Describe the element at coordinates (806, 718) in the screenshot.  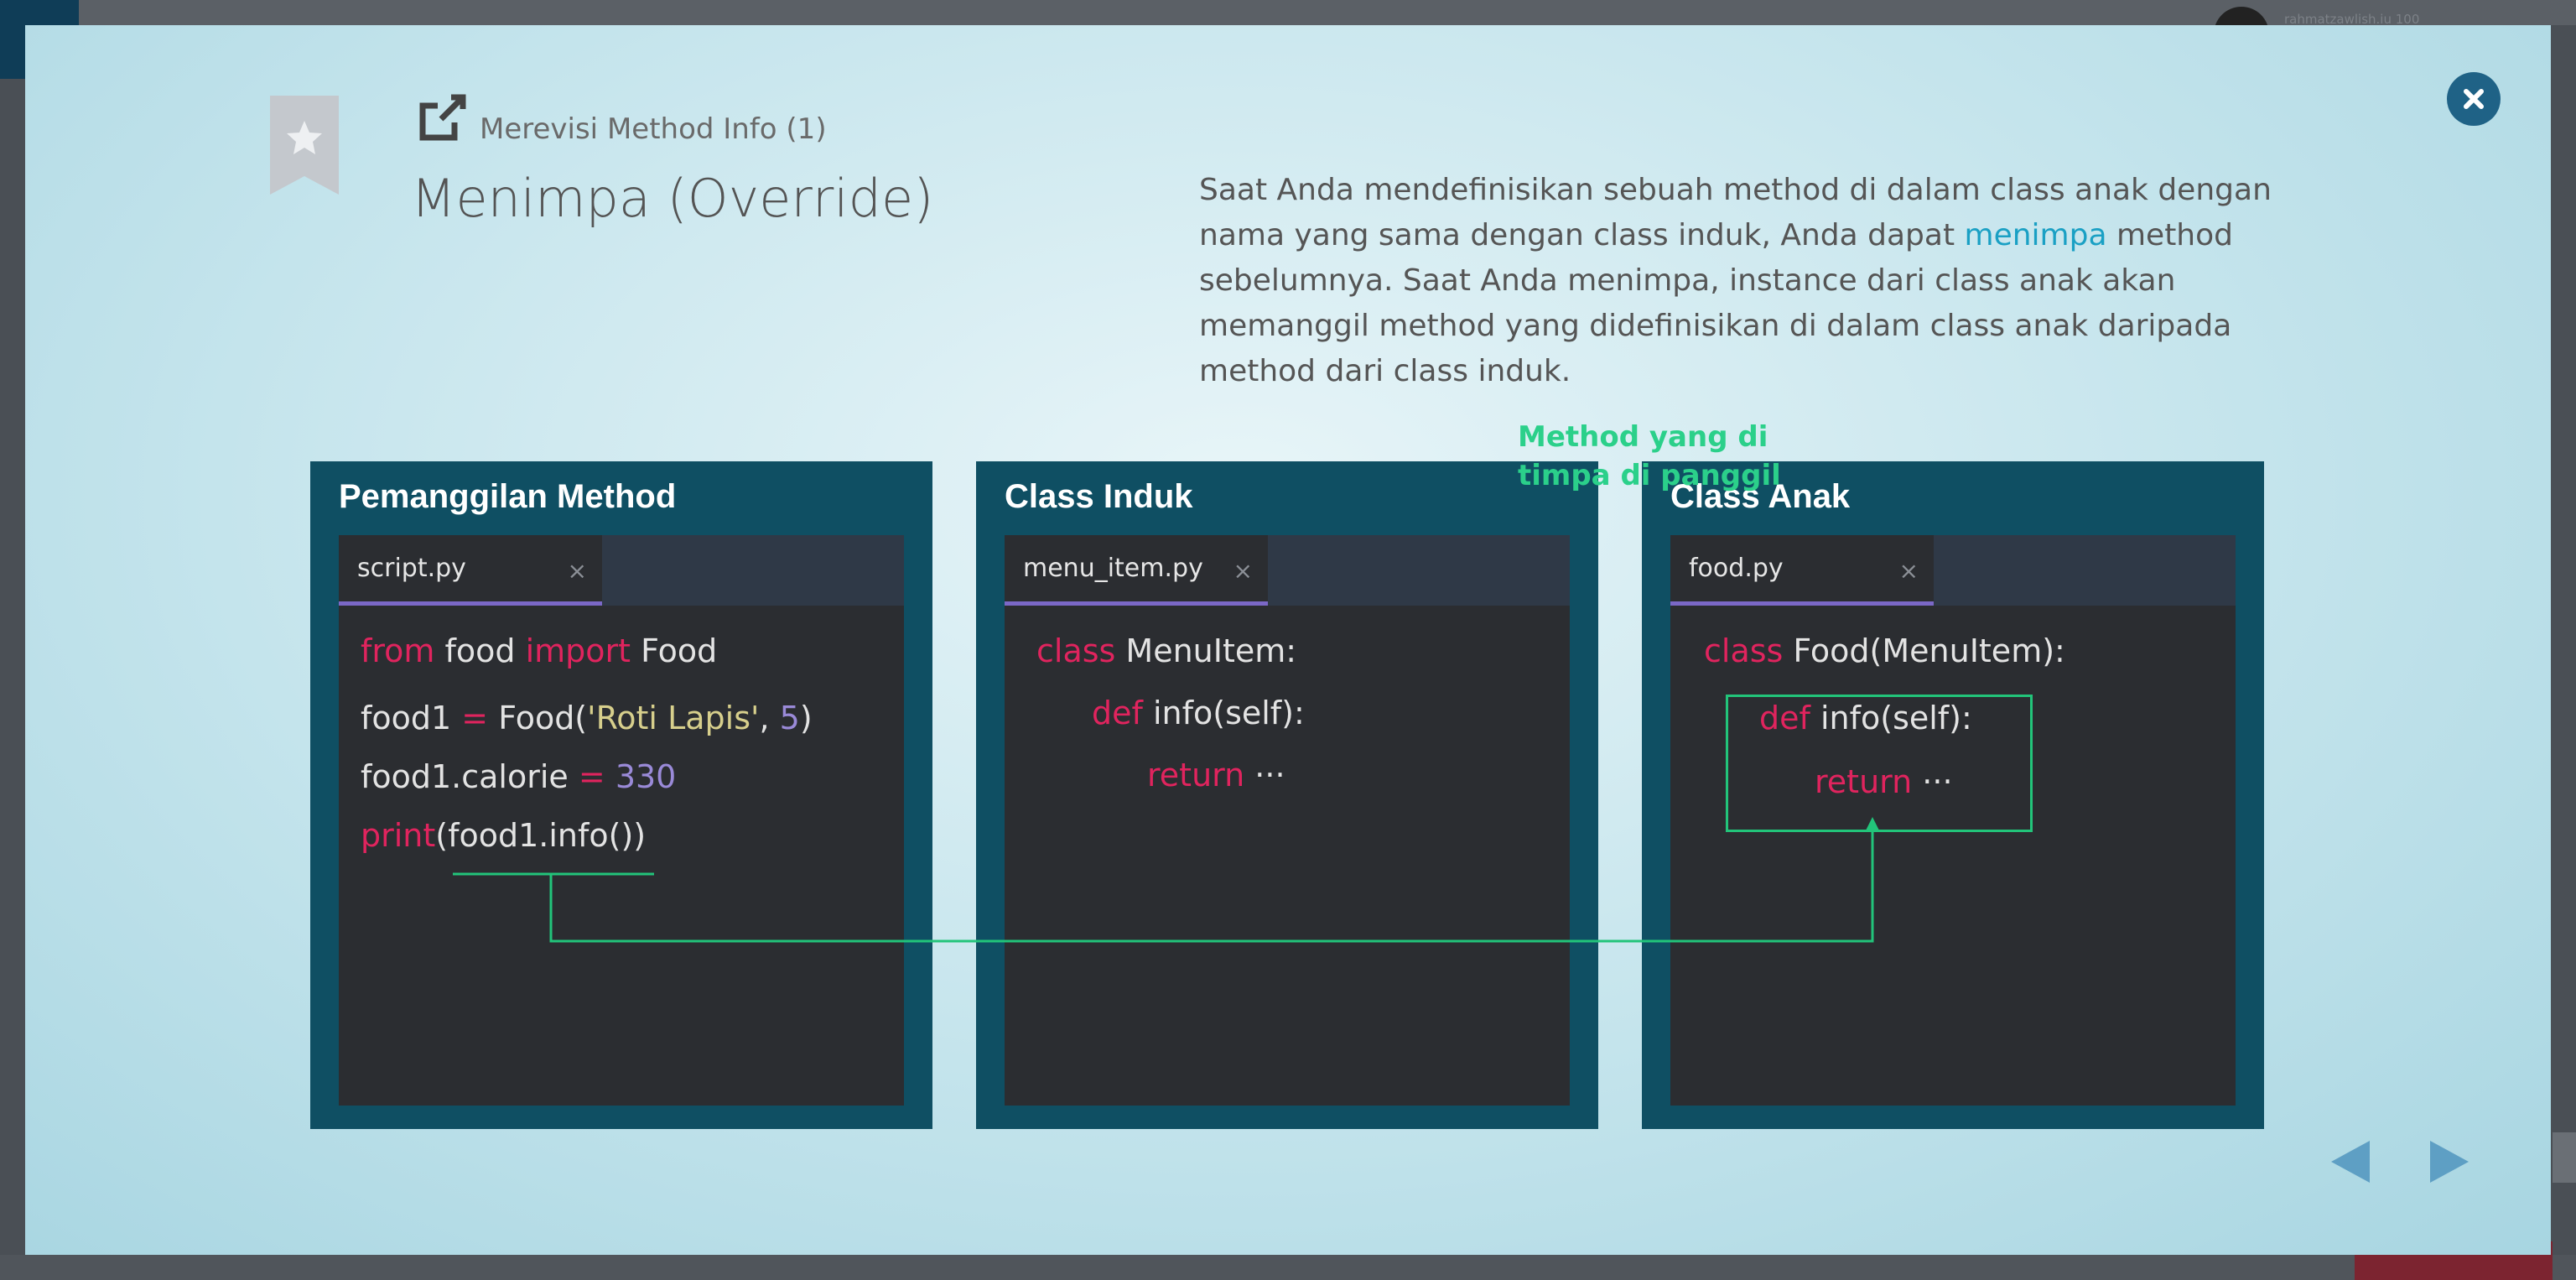
I see `code-text: )` at that location.